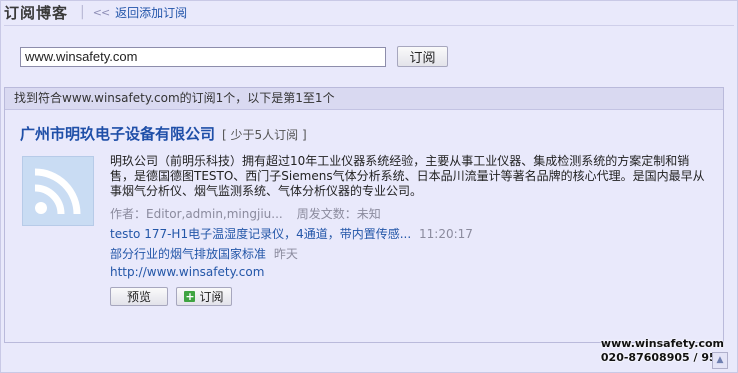  I want to click on page-title: 订阅博客, so click(36, 12).